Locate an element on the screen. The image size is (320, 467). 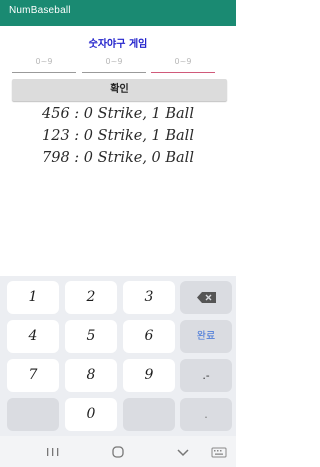
back-icon is located at coordinates (183, 452).